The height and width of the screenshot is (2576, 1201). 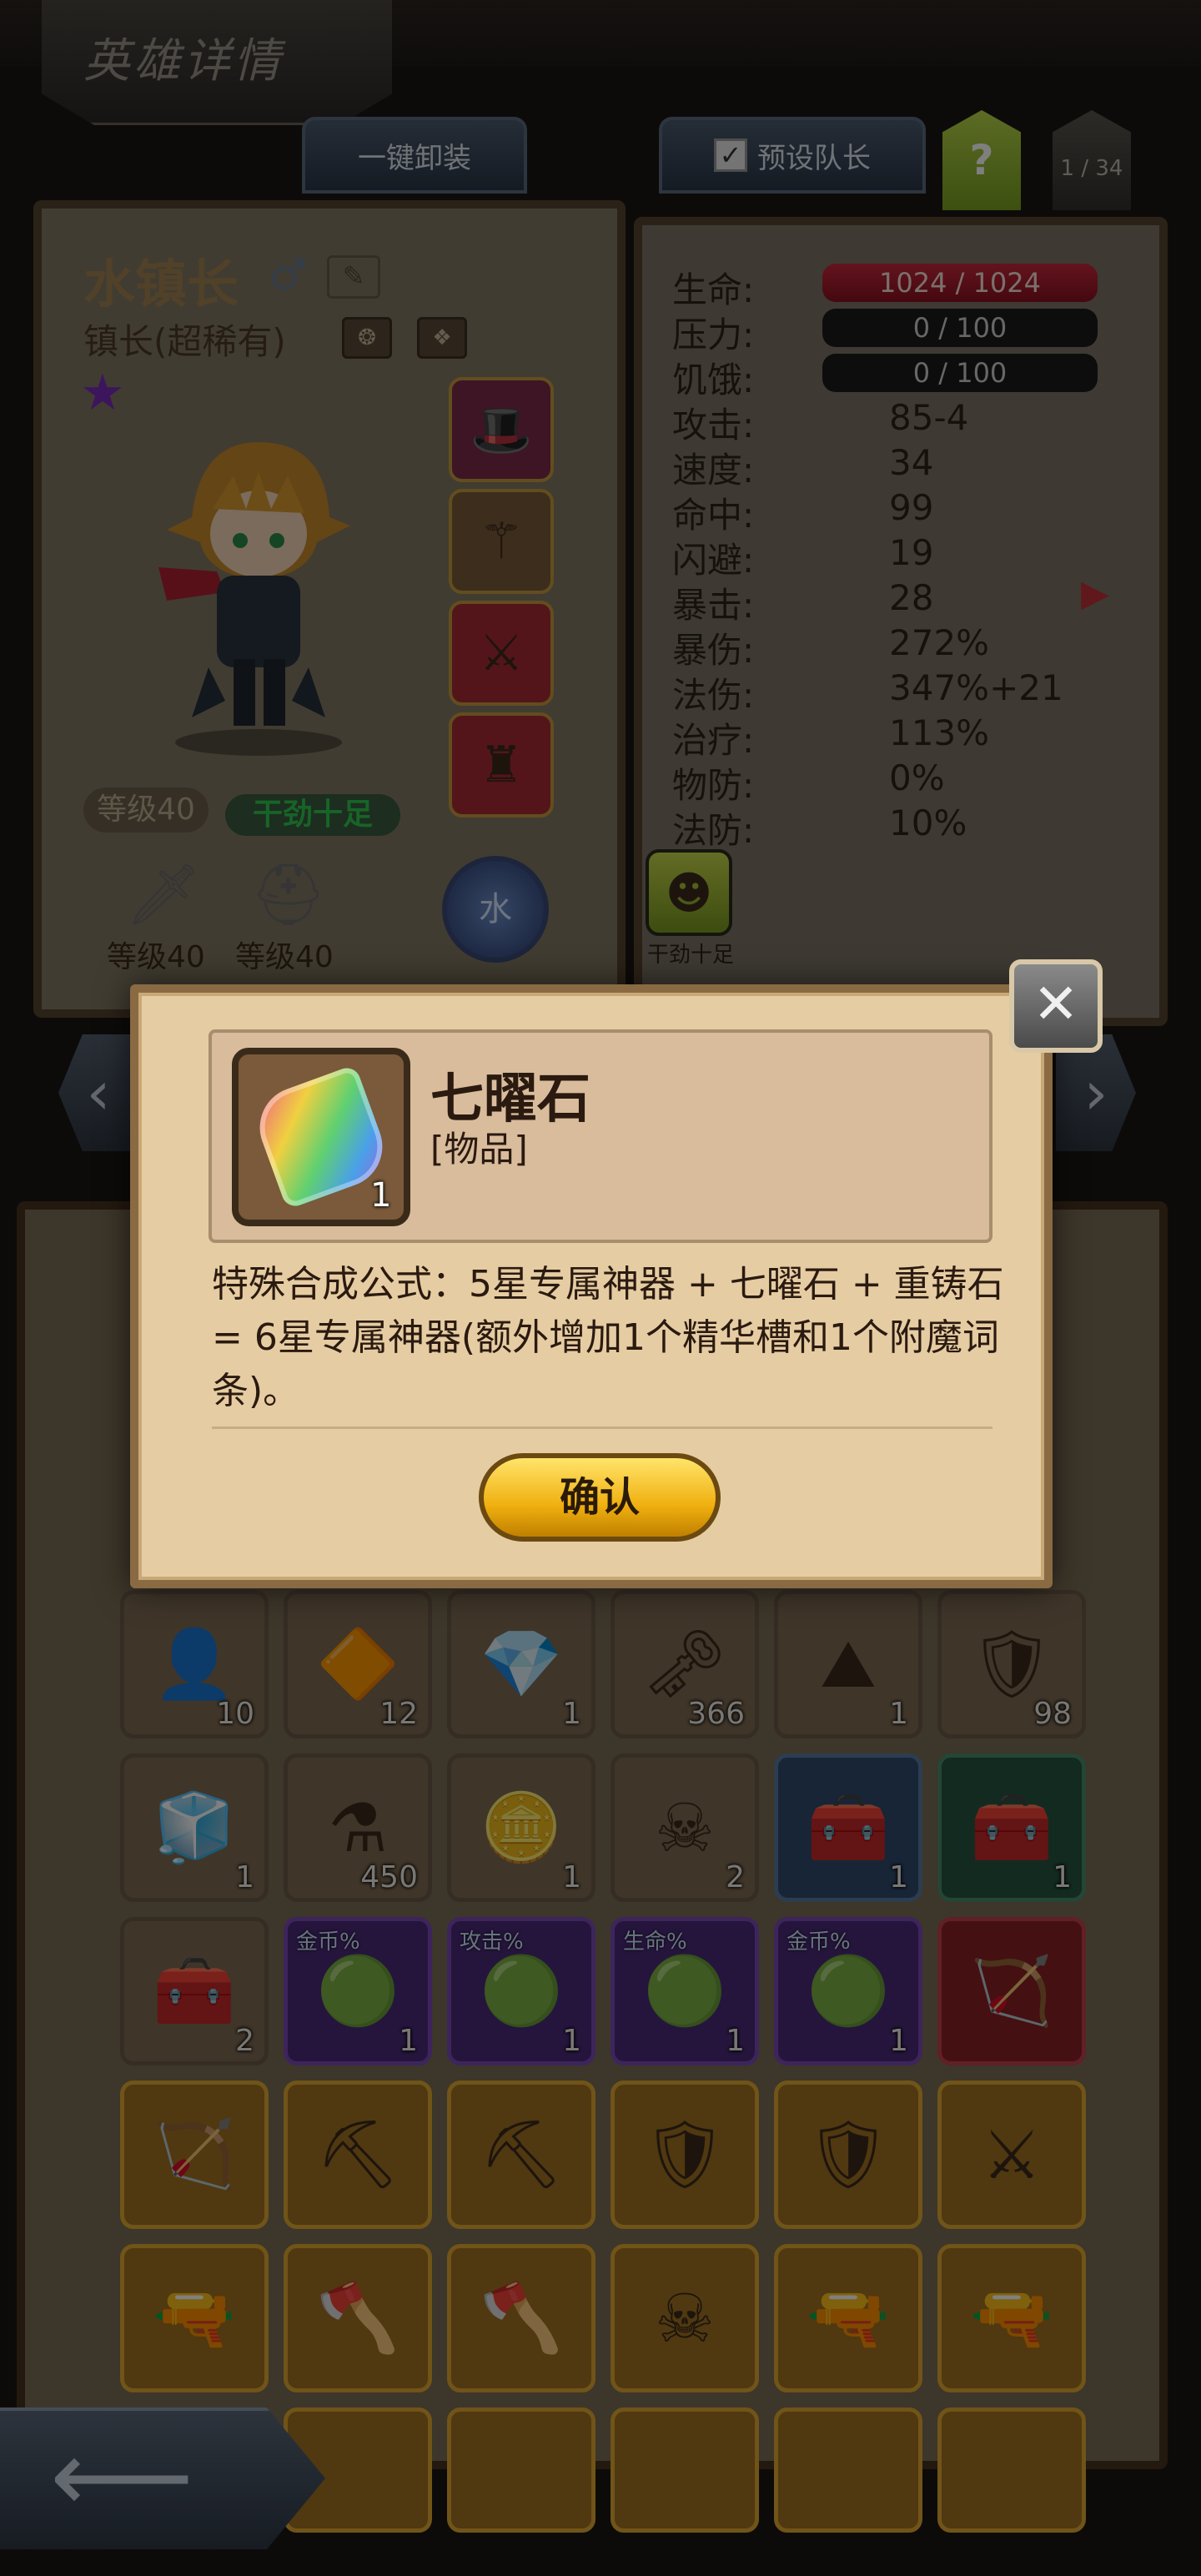 What do you see at coordinates (381, 1195) in the screenshot?
I see `item-quantity: 1` at bounding box center [381, 1195].